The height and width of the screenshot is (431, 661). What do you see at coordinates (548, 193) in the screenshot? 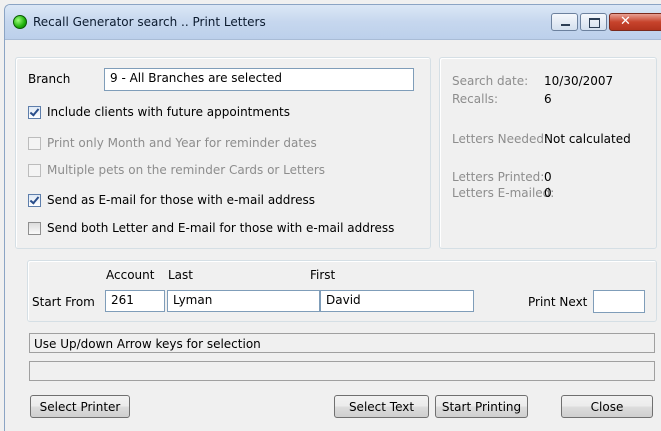
I see `letters-emailed-value: 0` at bounding box center [548, 193].